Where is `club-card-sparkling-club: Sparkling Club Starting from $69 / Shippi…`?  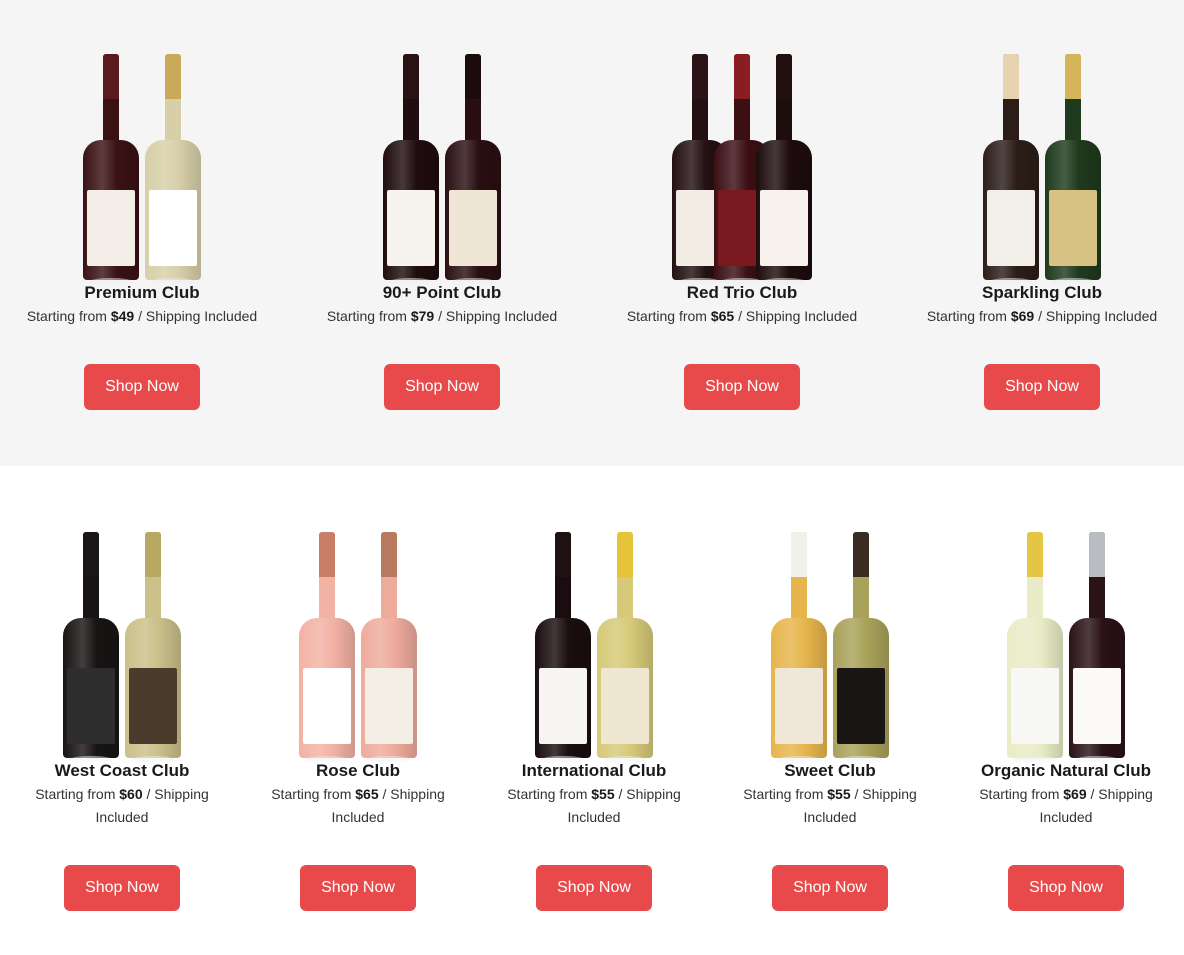
club-card-sparkling-club: Sparkling Club Starting from $69 / Shippi… is located at coordinates (1042, 188).